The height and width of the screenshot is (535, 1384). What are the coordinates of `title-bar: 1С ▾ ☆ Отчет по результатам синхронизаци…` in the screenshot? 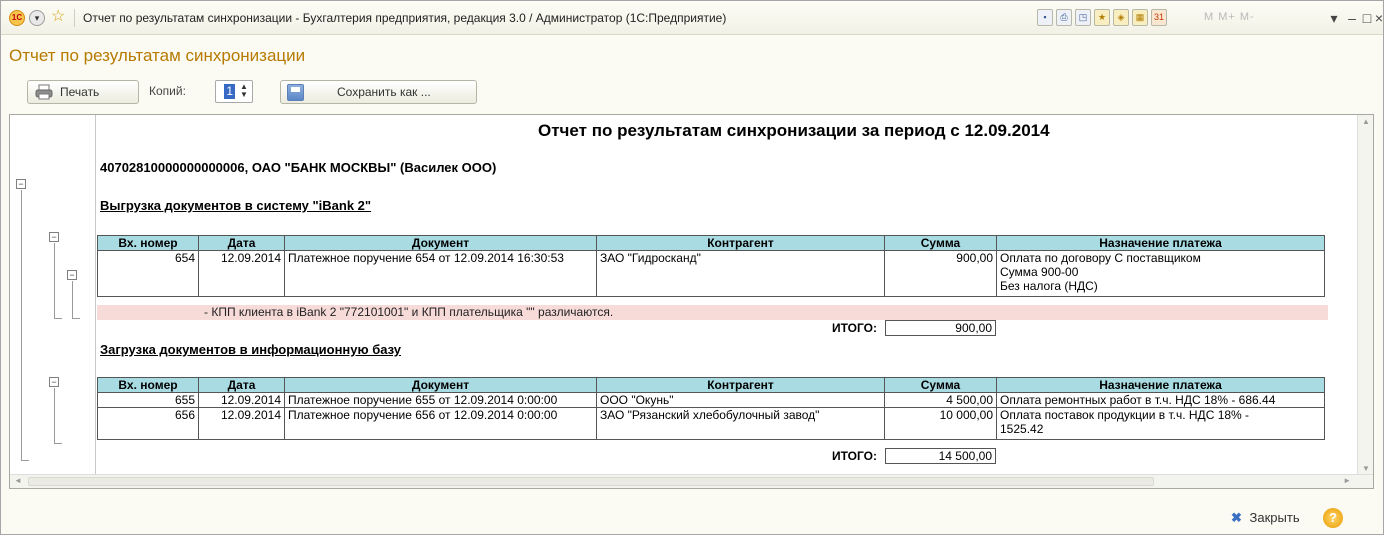 It's located at (692, 18).